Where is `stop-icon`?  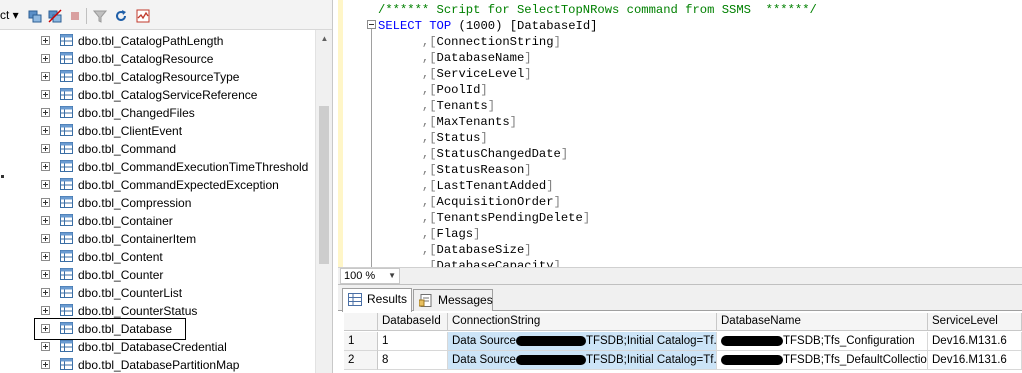 stop-icon is located at coordinates (75, 16).